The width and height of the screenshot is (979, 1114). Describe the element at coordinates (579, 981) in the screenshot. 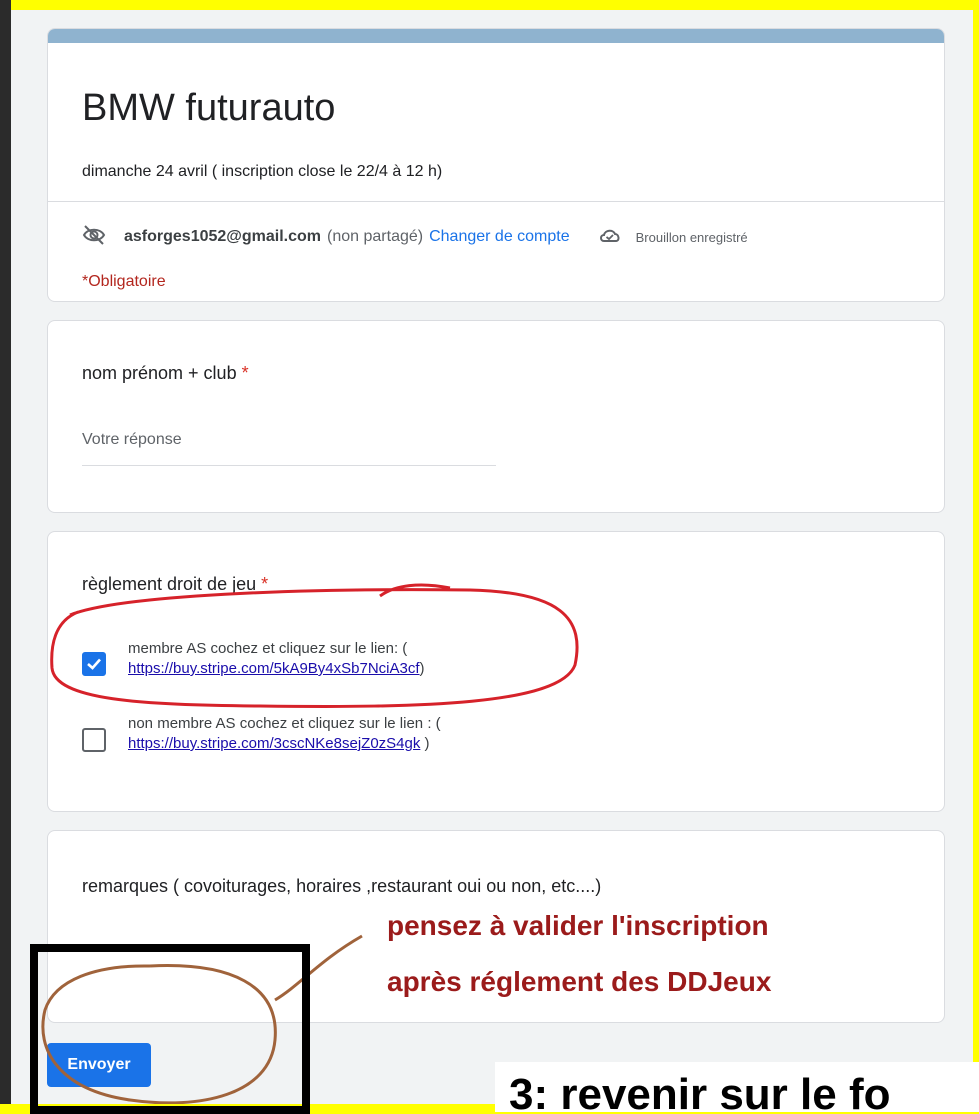

I see `annotation-line-2: après réglement des DDJeux` at that location.